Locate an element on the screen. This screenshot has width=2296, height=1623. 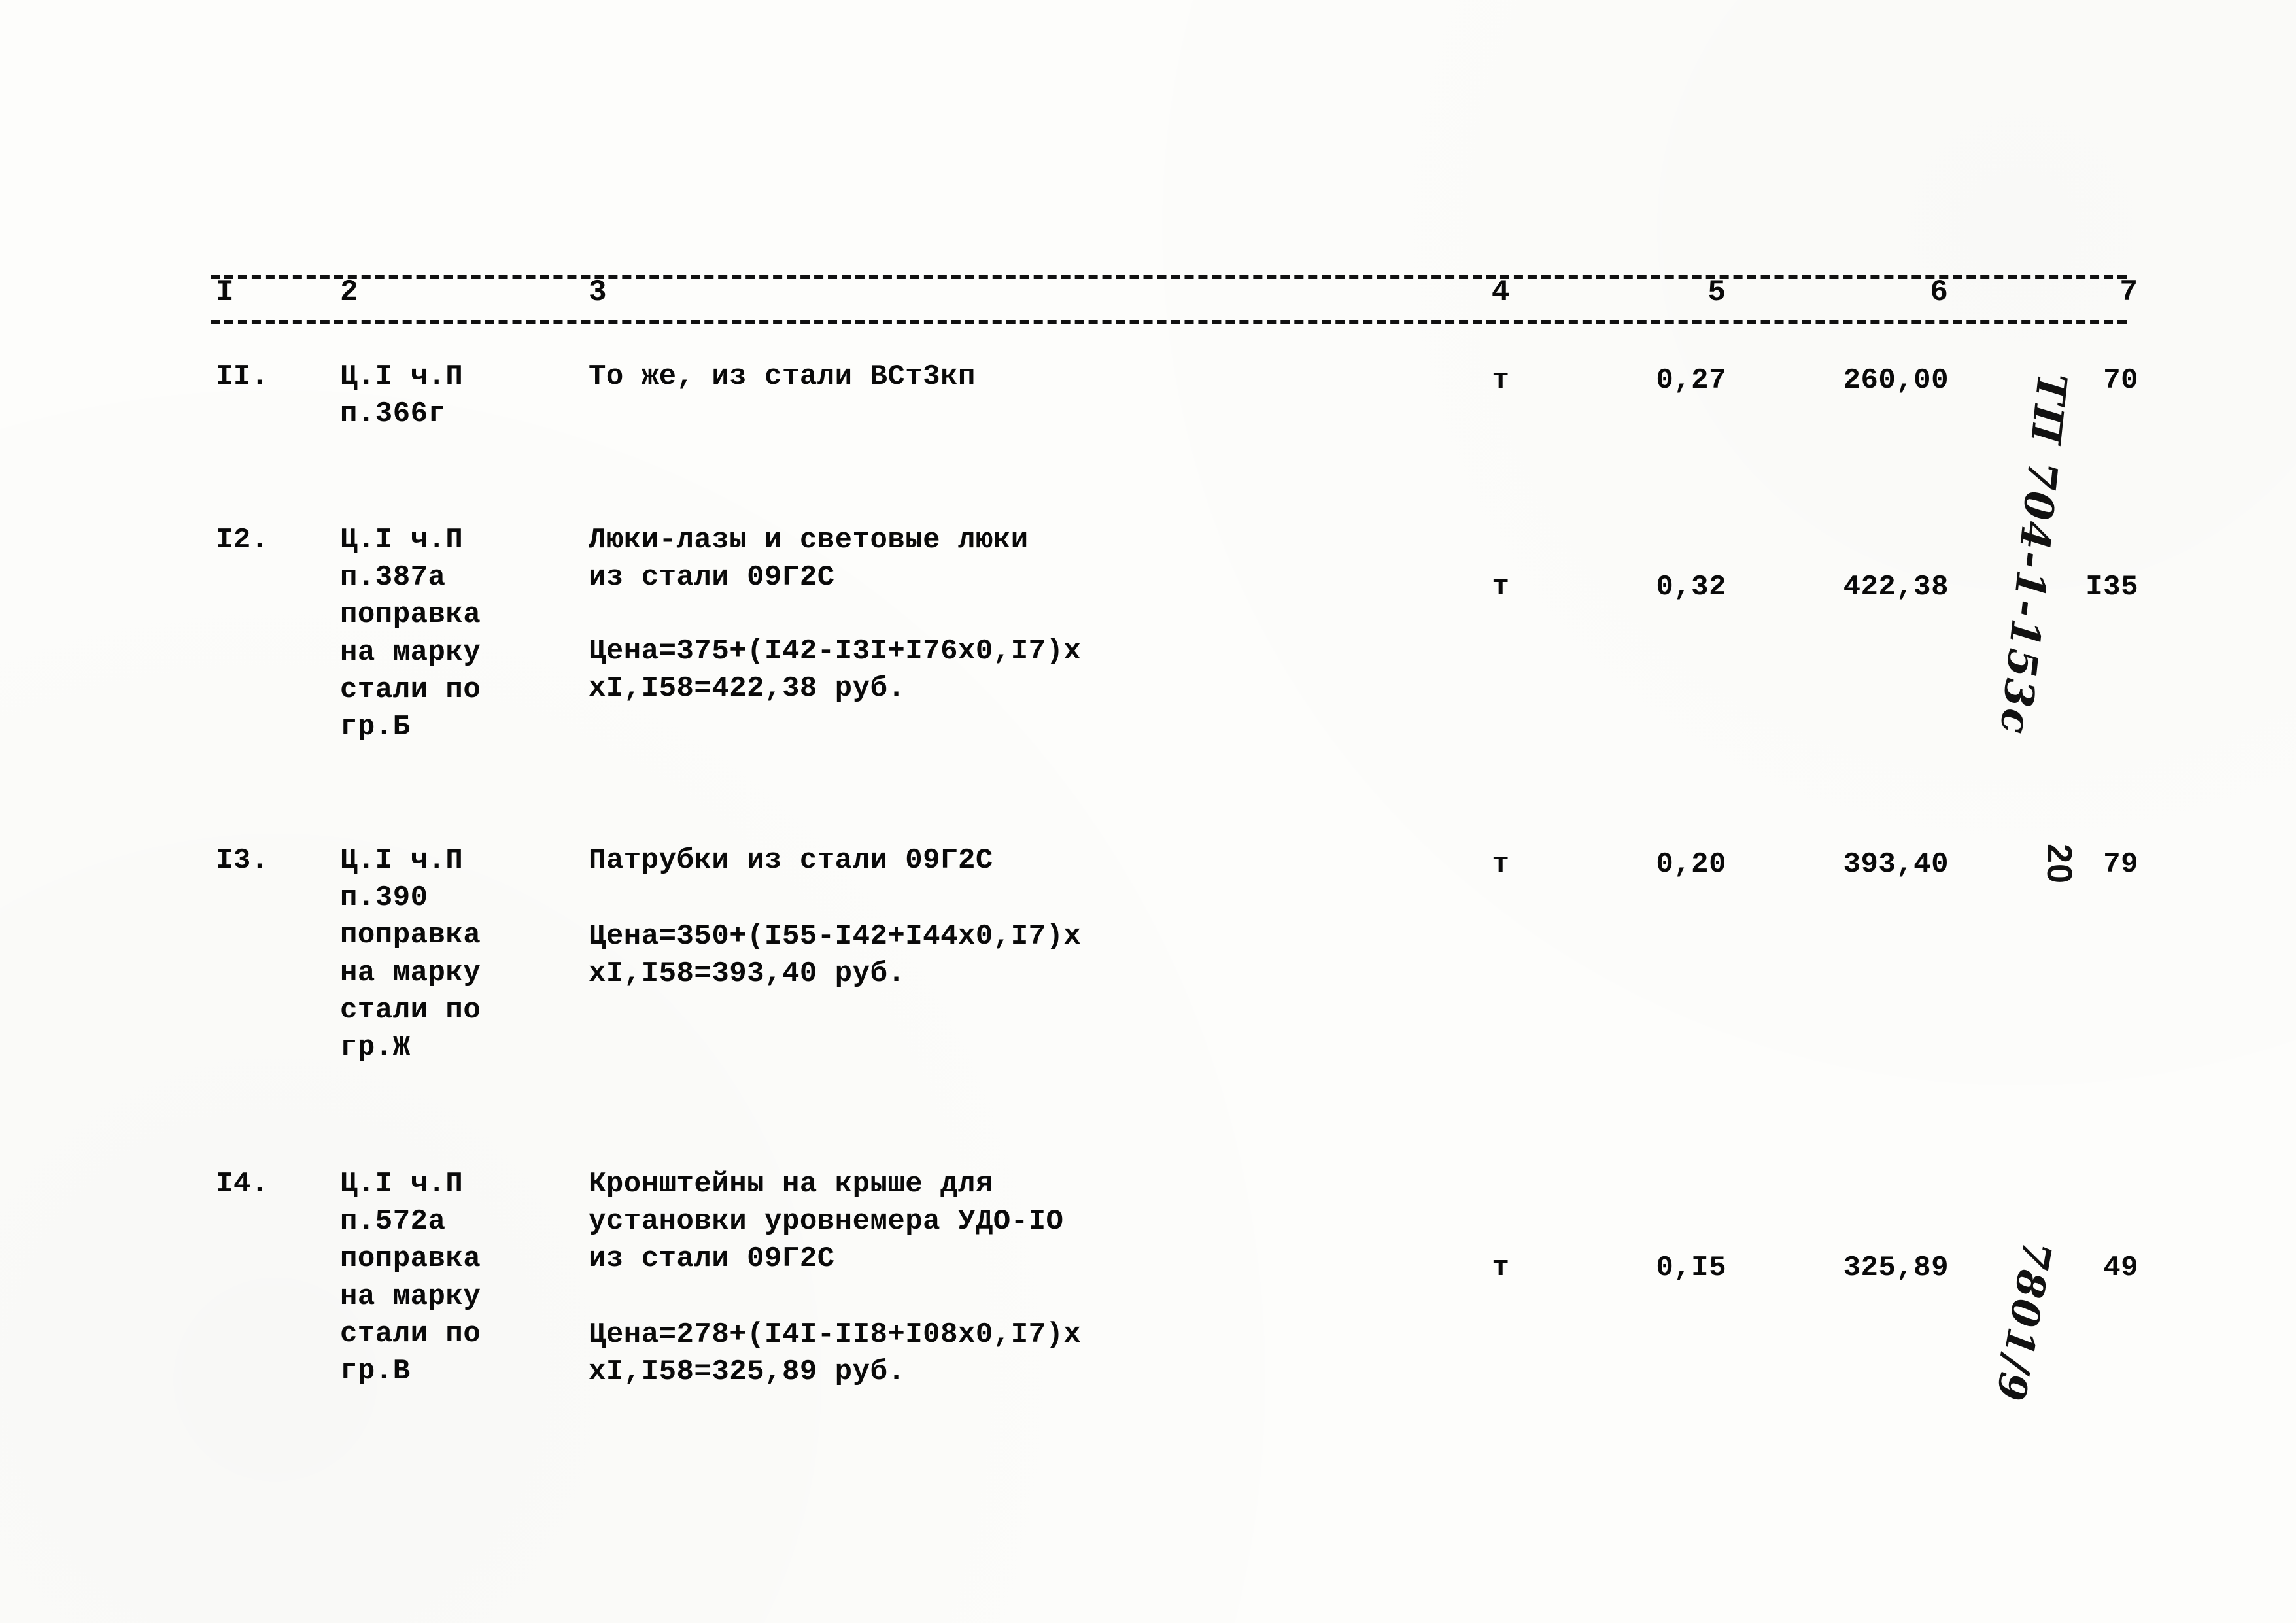
column-header-5: 5 is located at coordinates (1716, 292).